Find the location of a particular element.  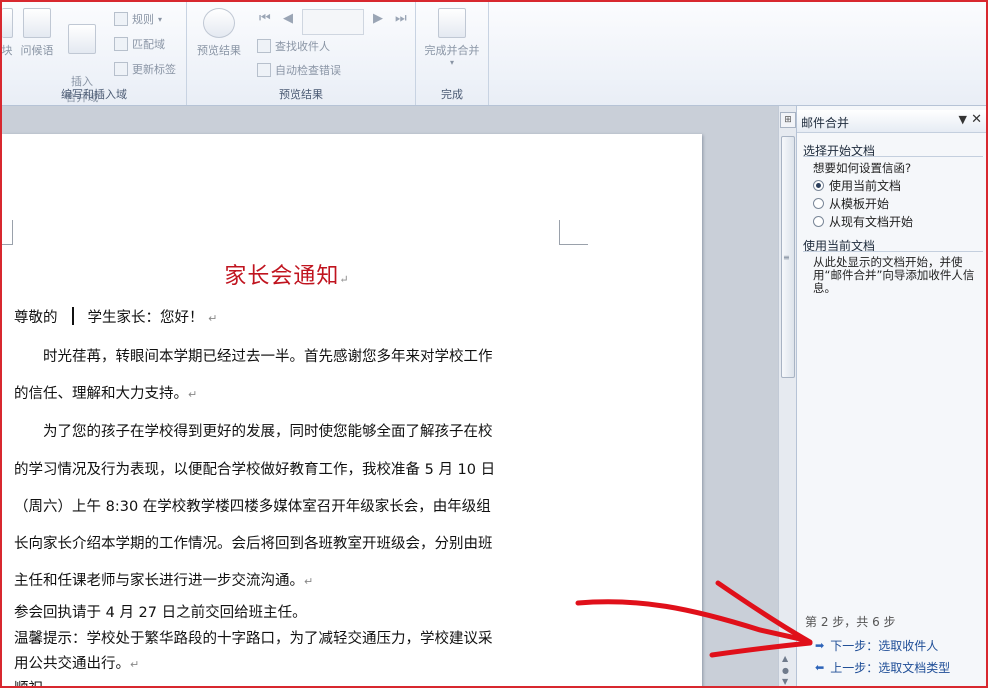

document-line: 温馨提示：学校处于繁华路段的十字路口，为了减轻交通压力，学校建议采 is located at coordinates (253, 639).